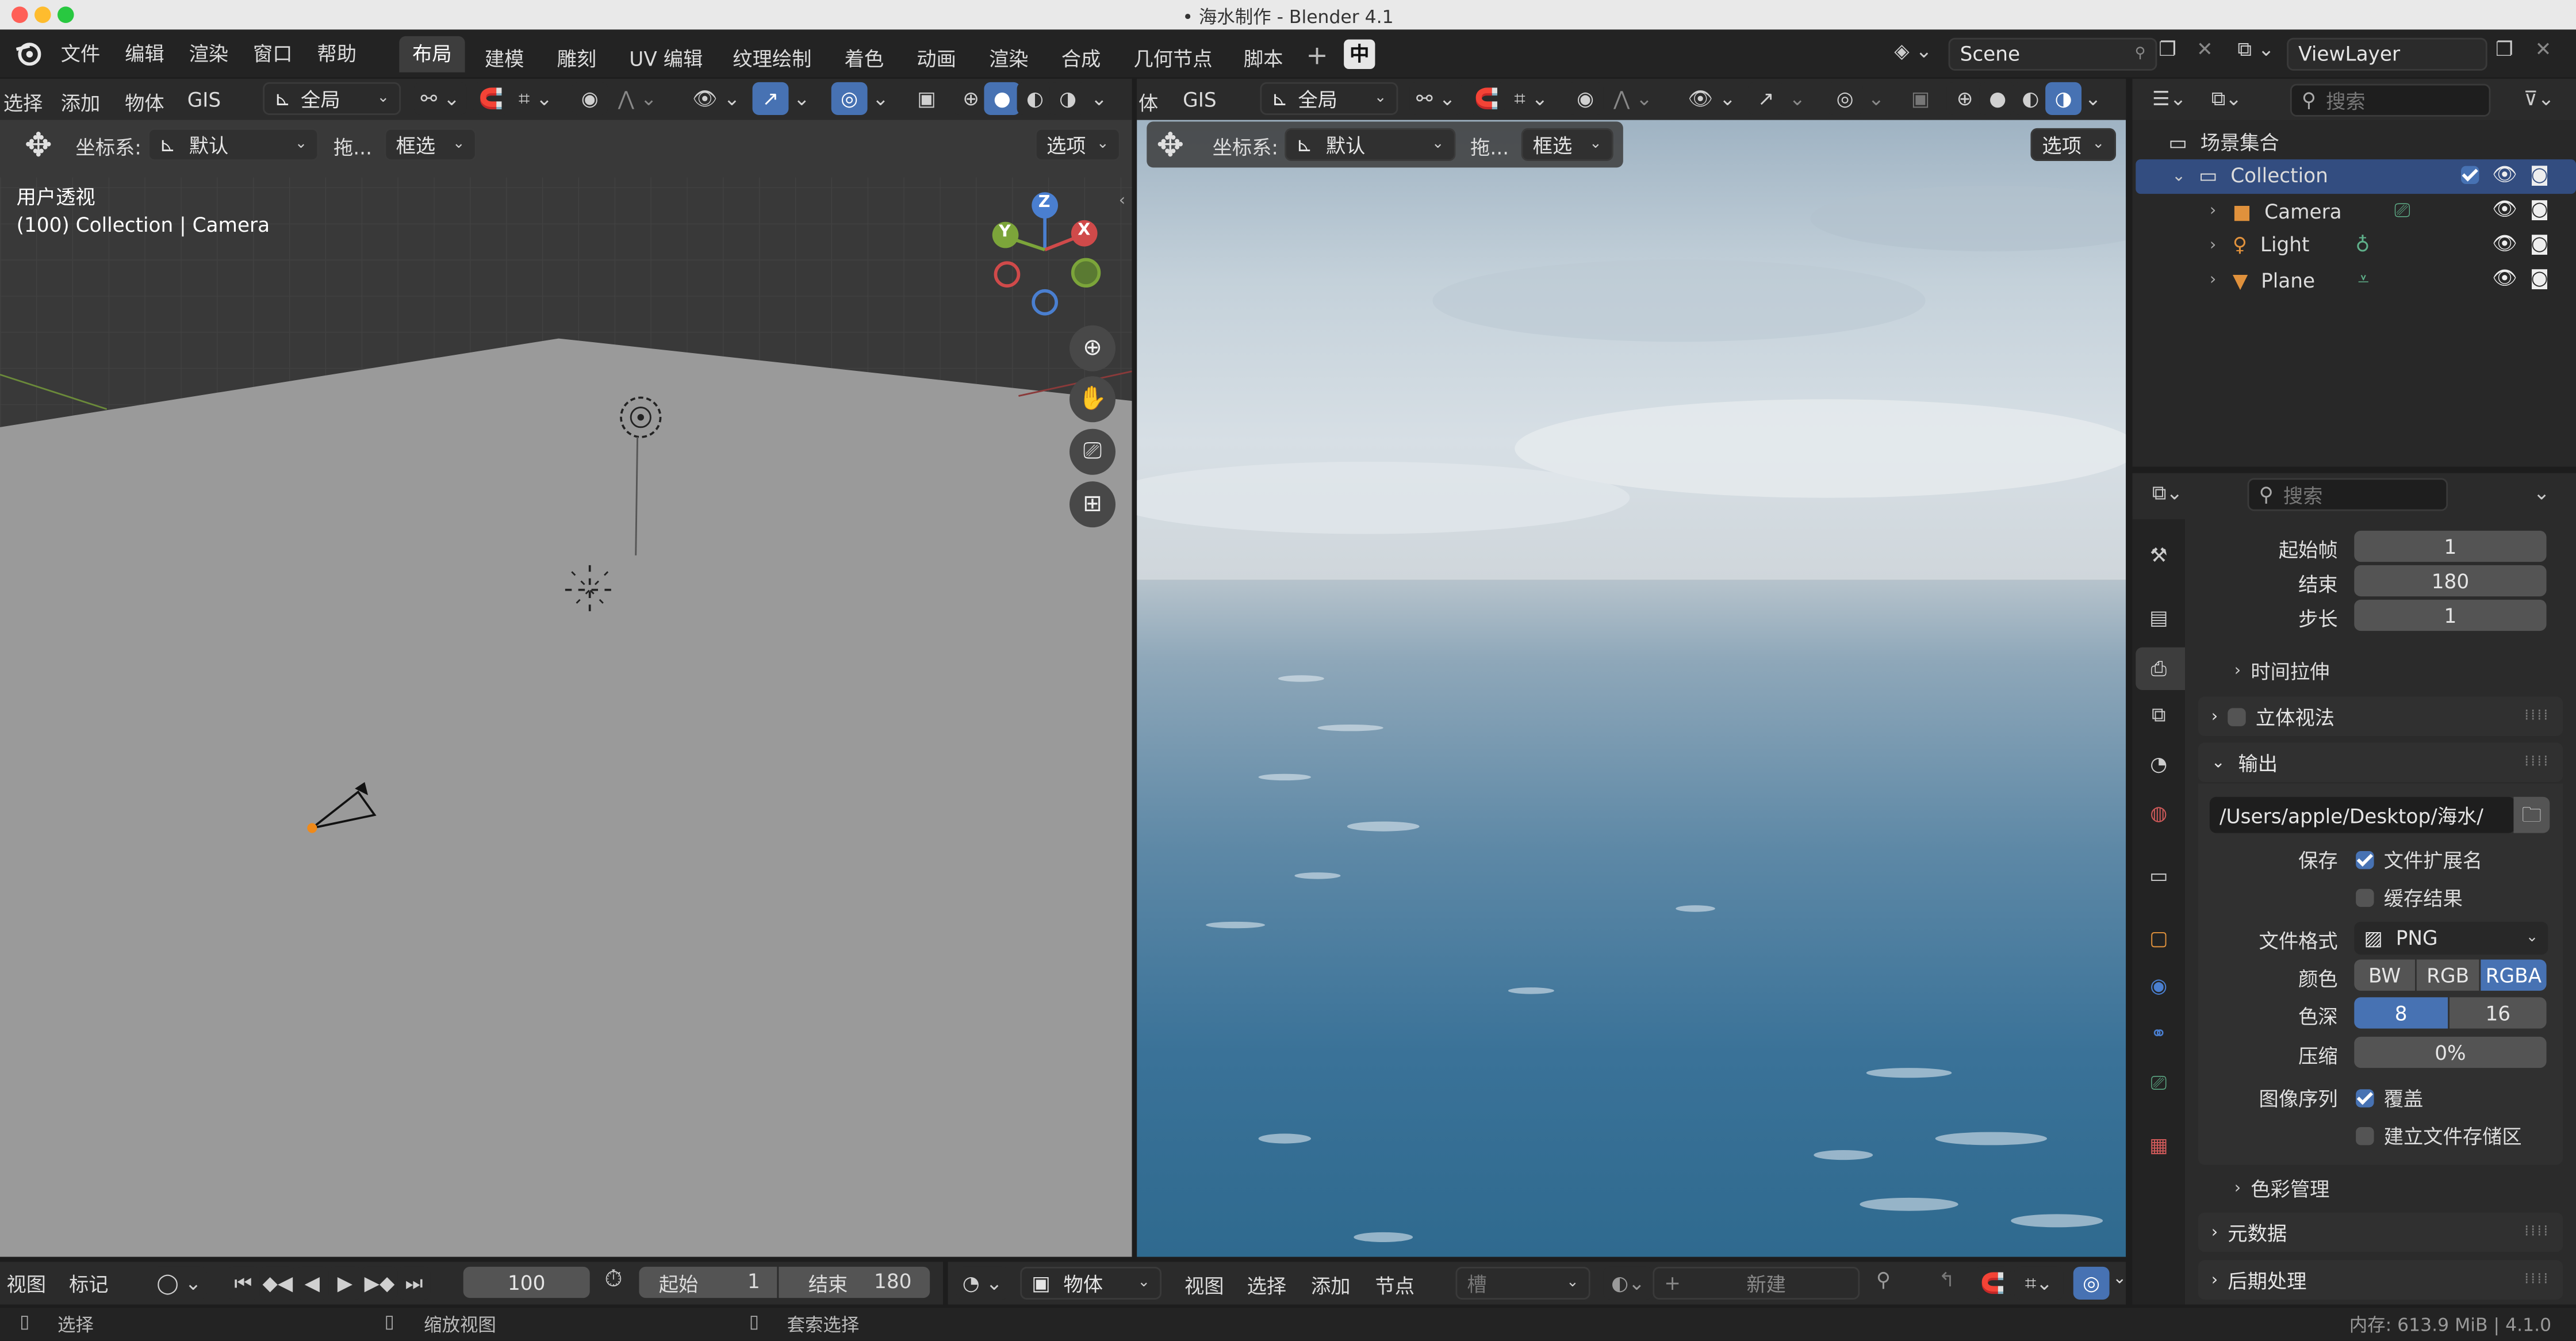 The width and height of the screenshot is (2576, 1341). What do you see at coordinates (1585, 98) in the screenshot?
I see `proportional-edit-icon-right: ◉` at bounding box center [1585, 98].